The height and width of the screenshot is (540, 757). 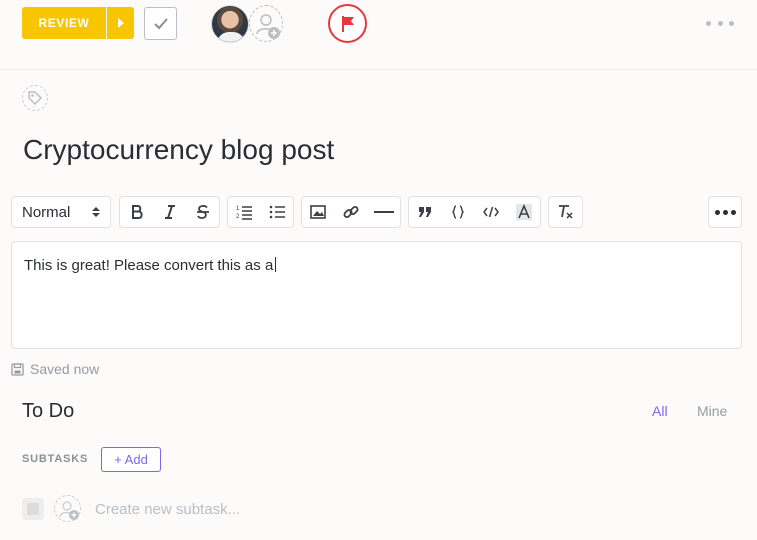 What do you see at coordinates (725, 212) in the screenshot?
I see `toolbar-more-button` at bounding box center [725, 212].